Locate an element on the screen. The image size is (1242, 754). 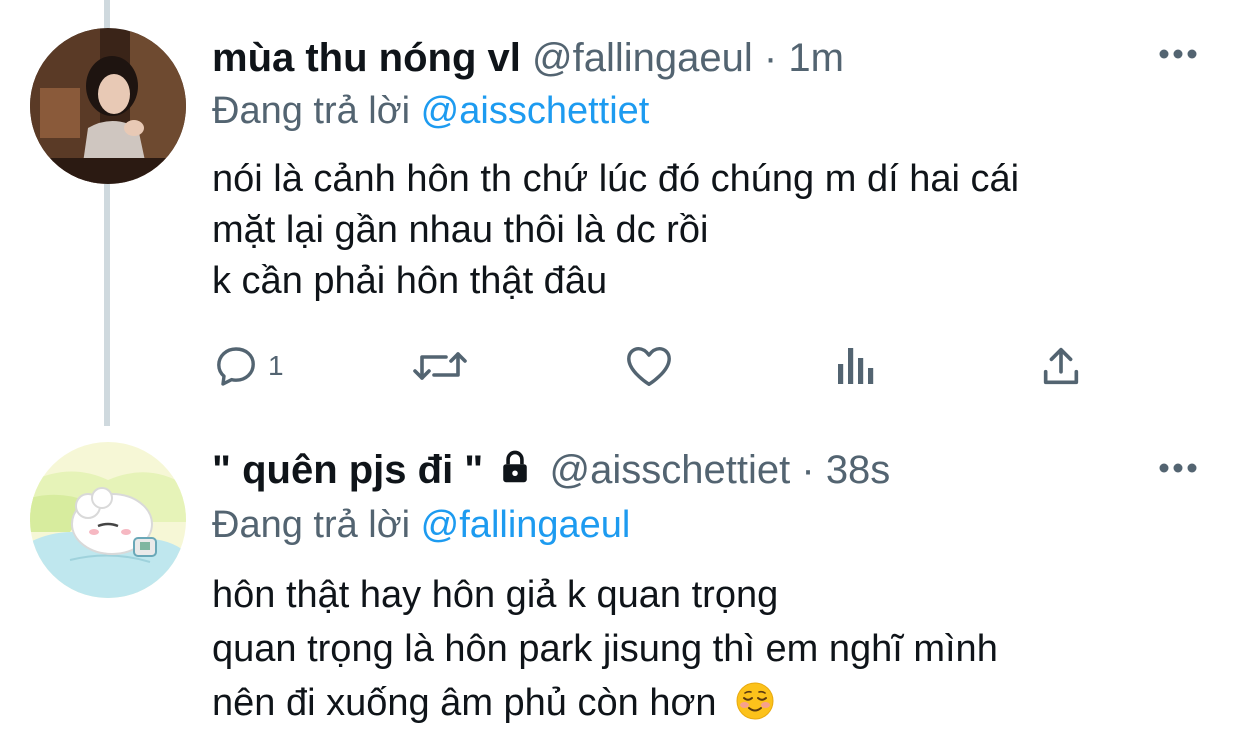
replying-to: Đang trả lời @fallingaeul is located at coordinates (421, 525).